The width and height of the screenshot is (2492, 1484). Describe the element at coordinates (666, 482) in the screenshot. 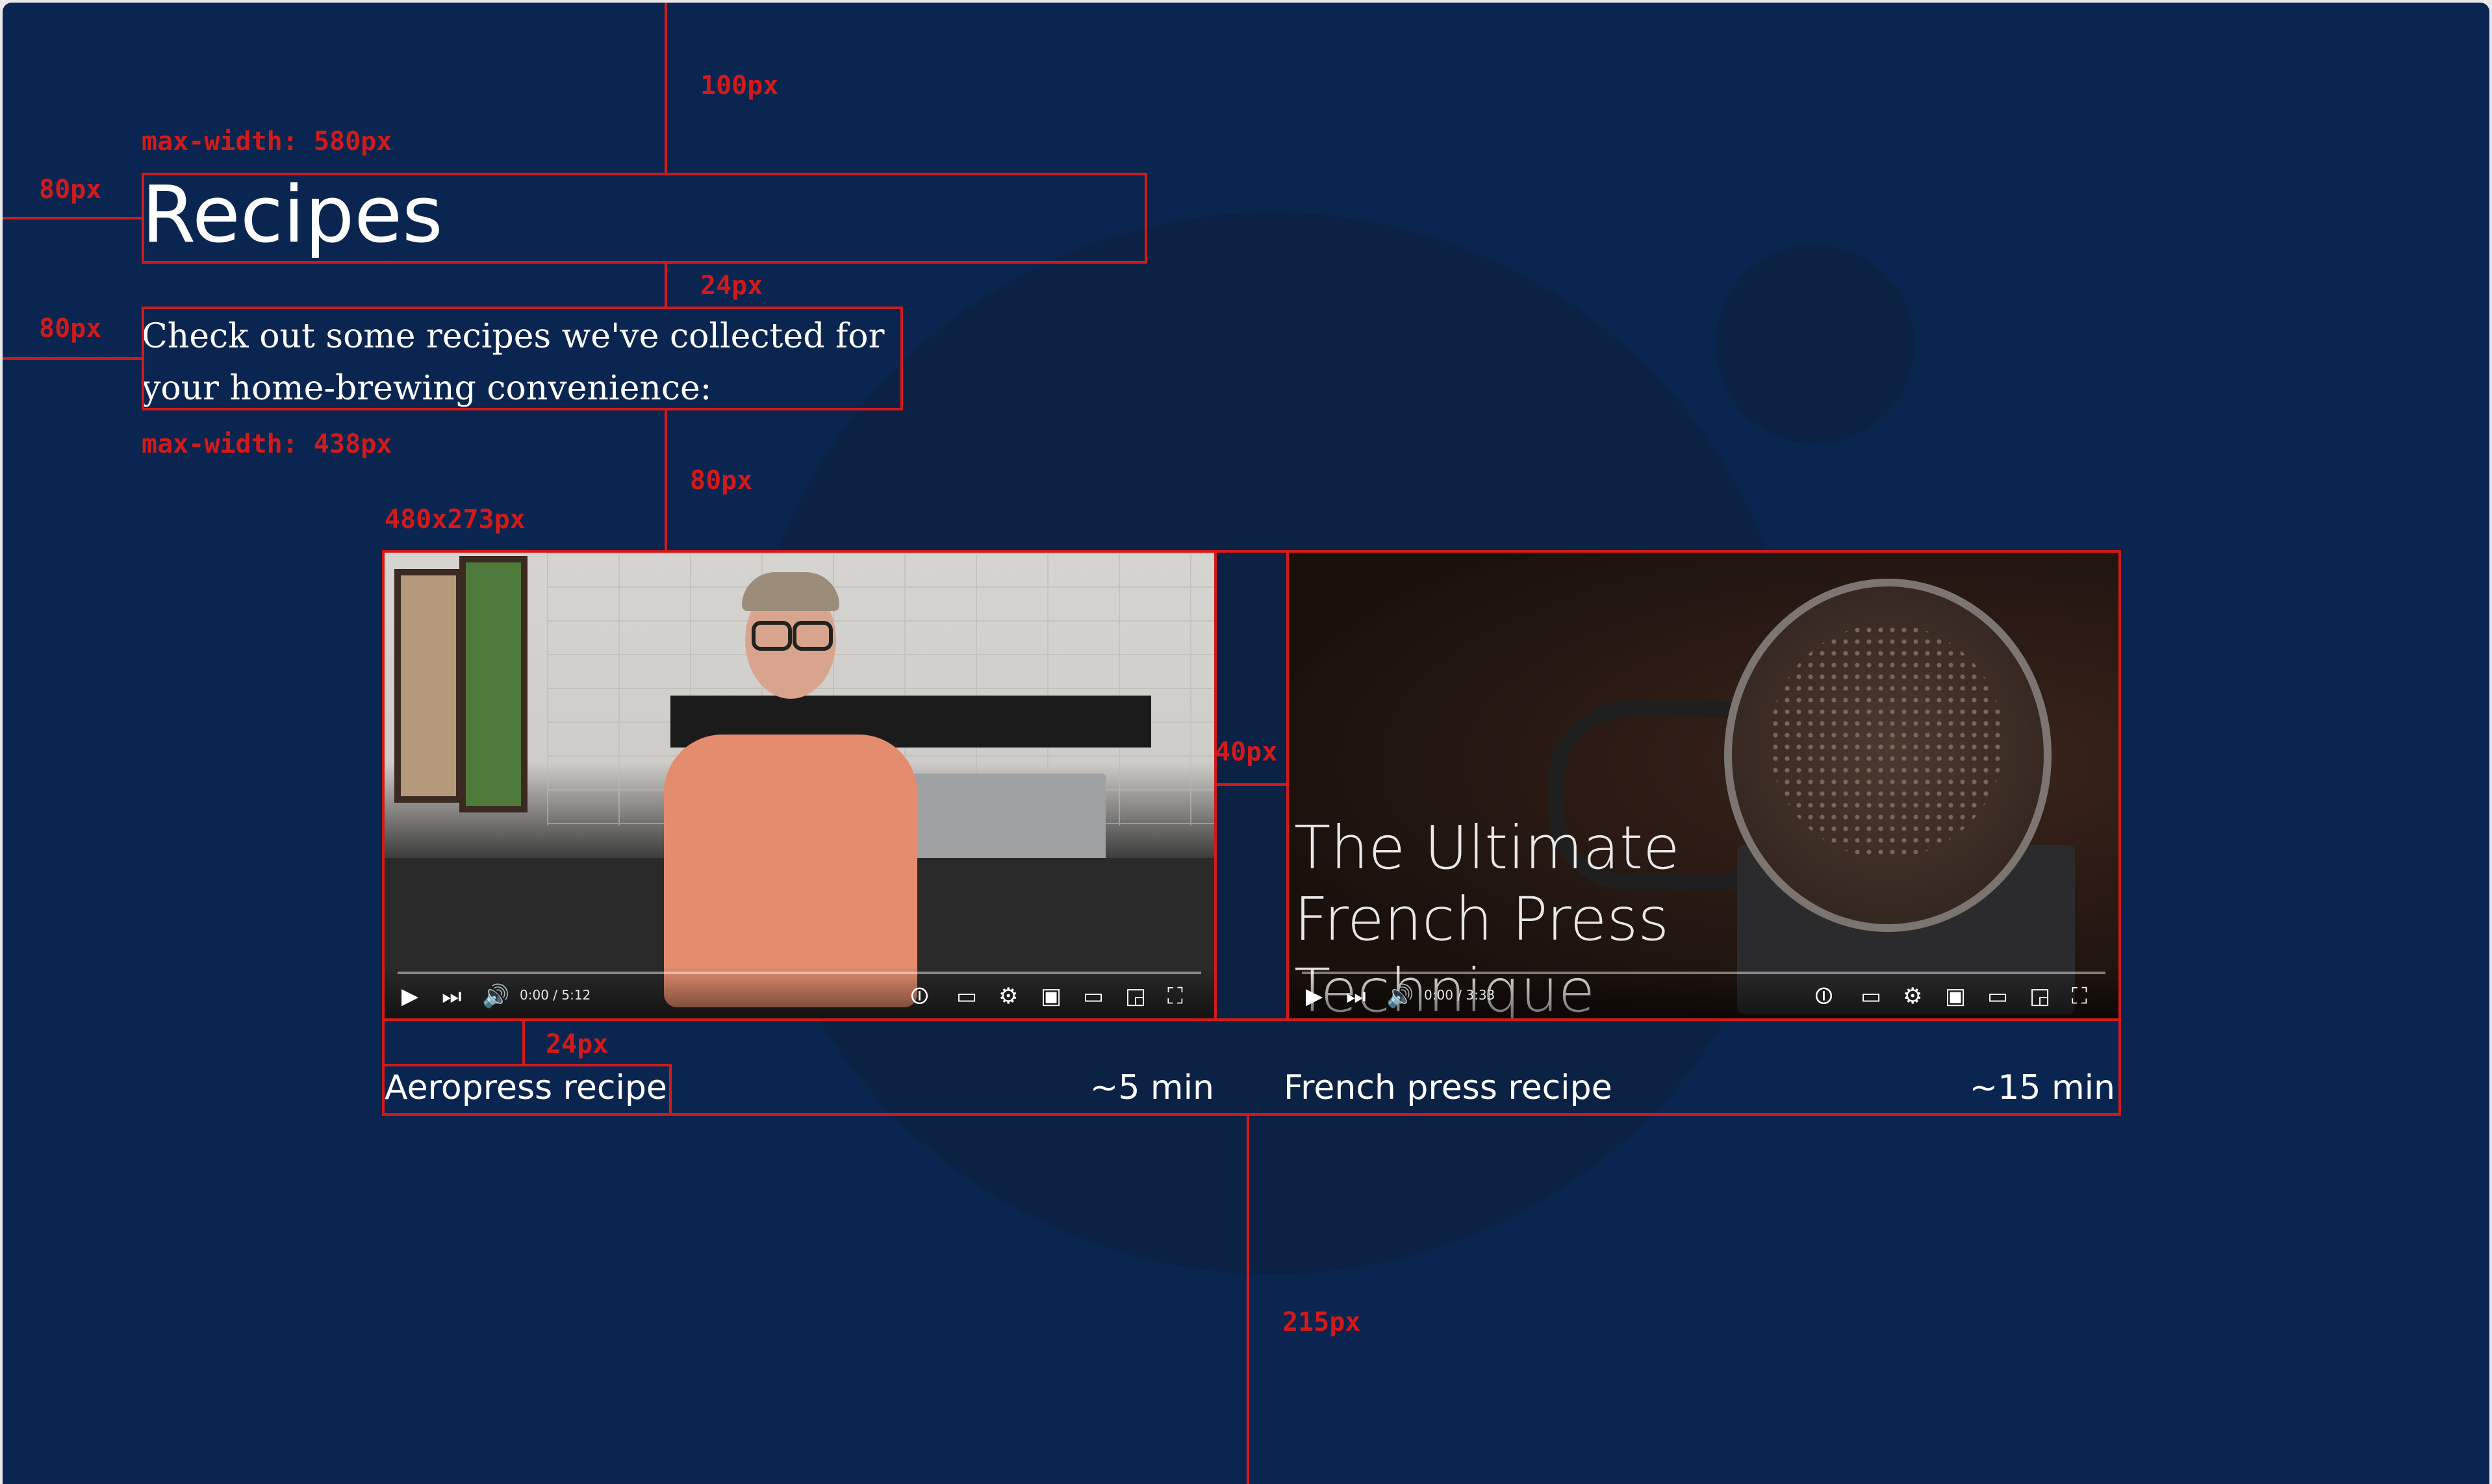

I see `guide-line-desc-gap` at that location.